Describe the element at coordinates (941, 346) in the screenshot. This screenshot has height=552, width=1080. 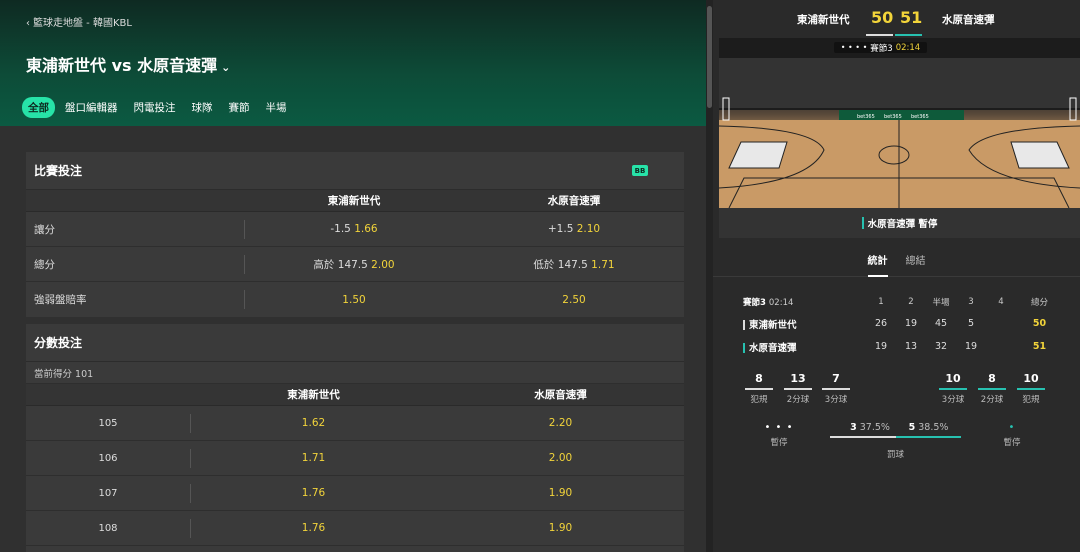
I see `score-cell: 32` at that location.